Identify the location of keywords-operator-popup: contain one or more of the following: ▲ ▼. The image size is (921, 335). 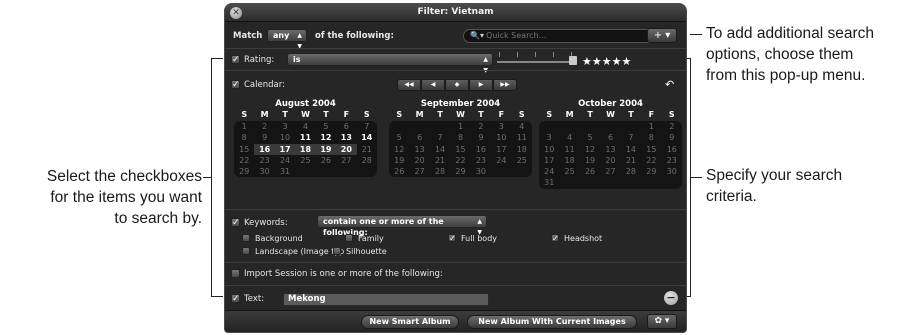
(402, 226).